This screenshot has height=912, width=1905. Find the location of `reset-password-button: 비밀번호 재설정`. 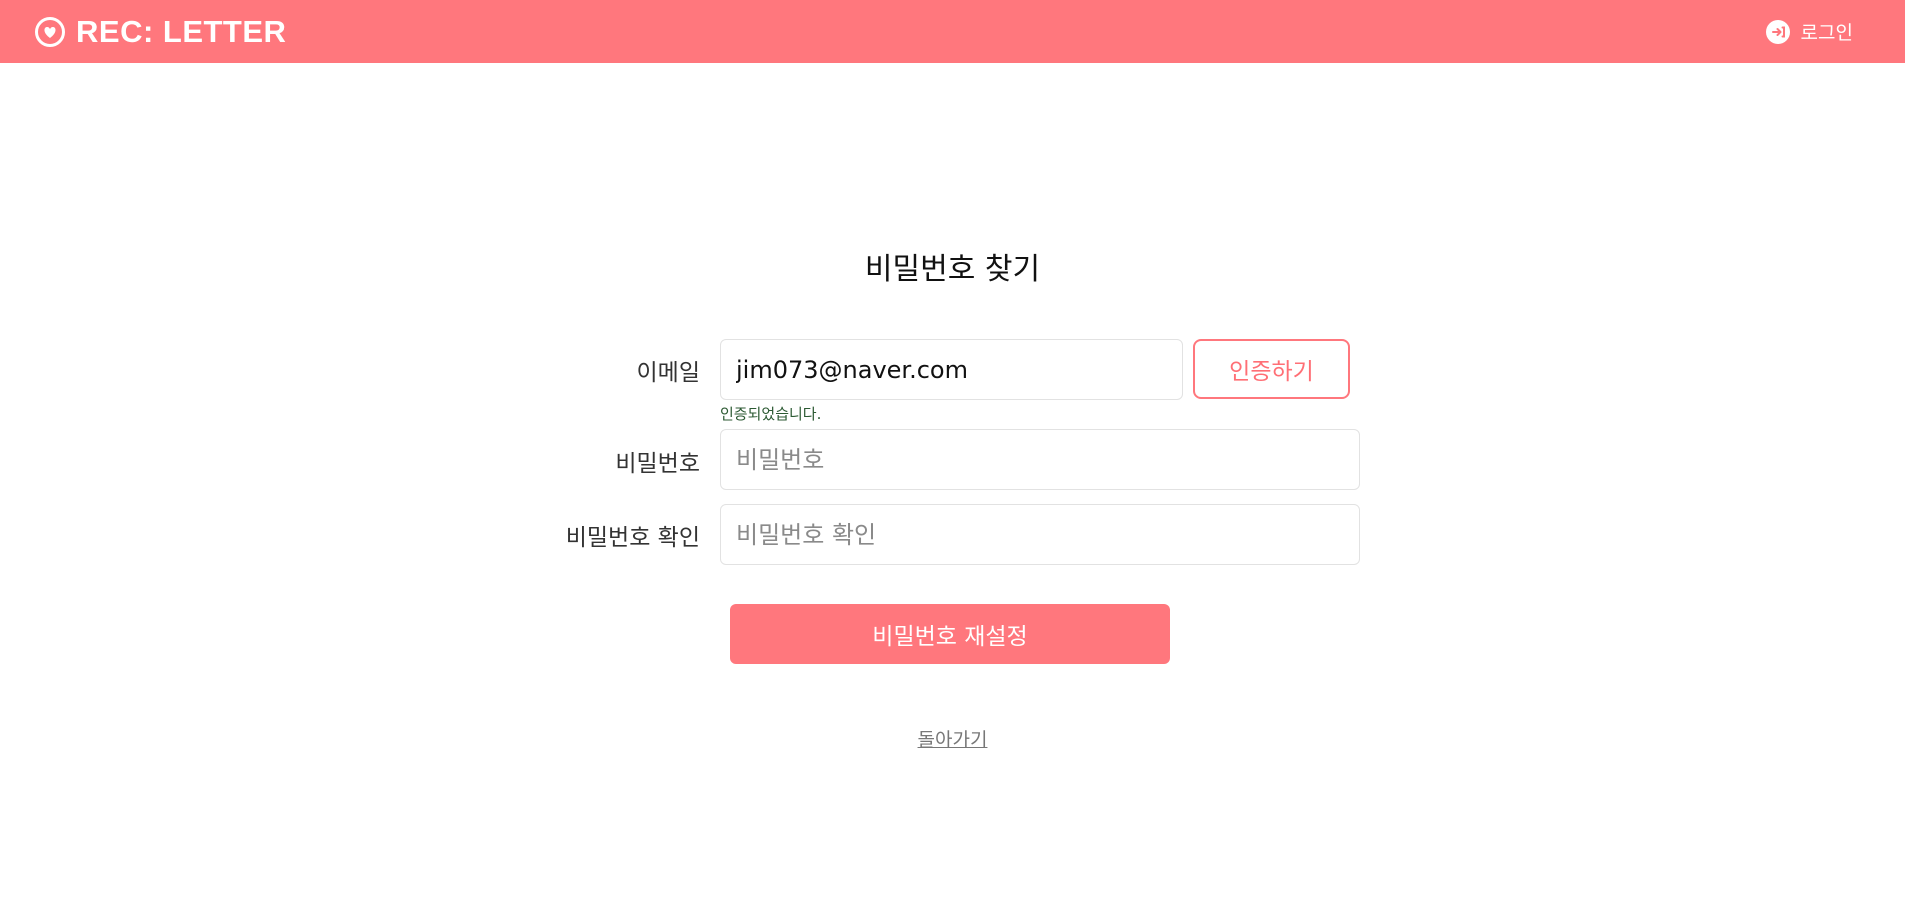

reset-password-button: 비밀번호 재설정 is located at coordinates (950, 634).